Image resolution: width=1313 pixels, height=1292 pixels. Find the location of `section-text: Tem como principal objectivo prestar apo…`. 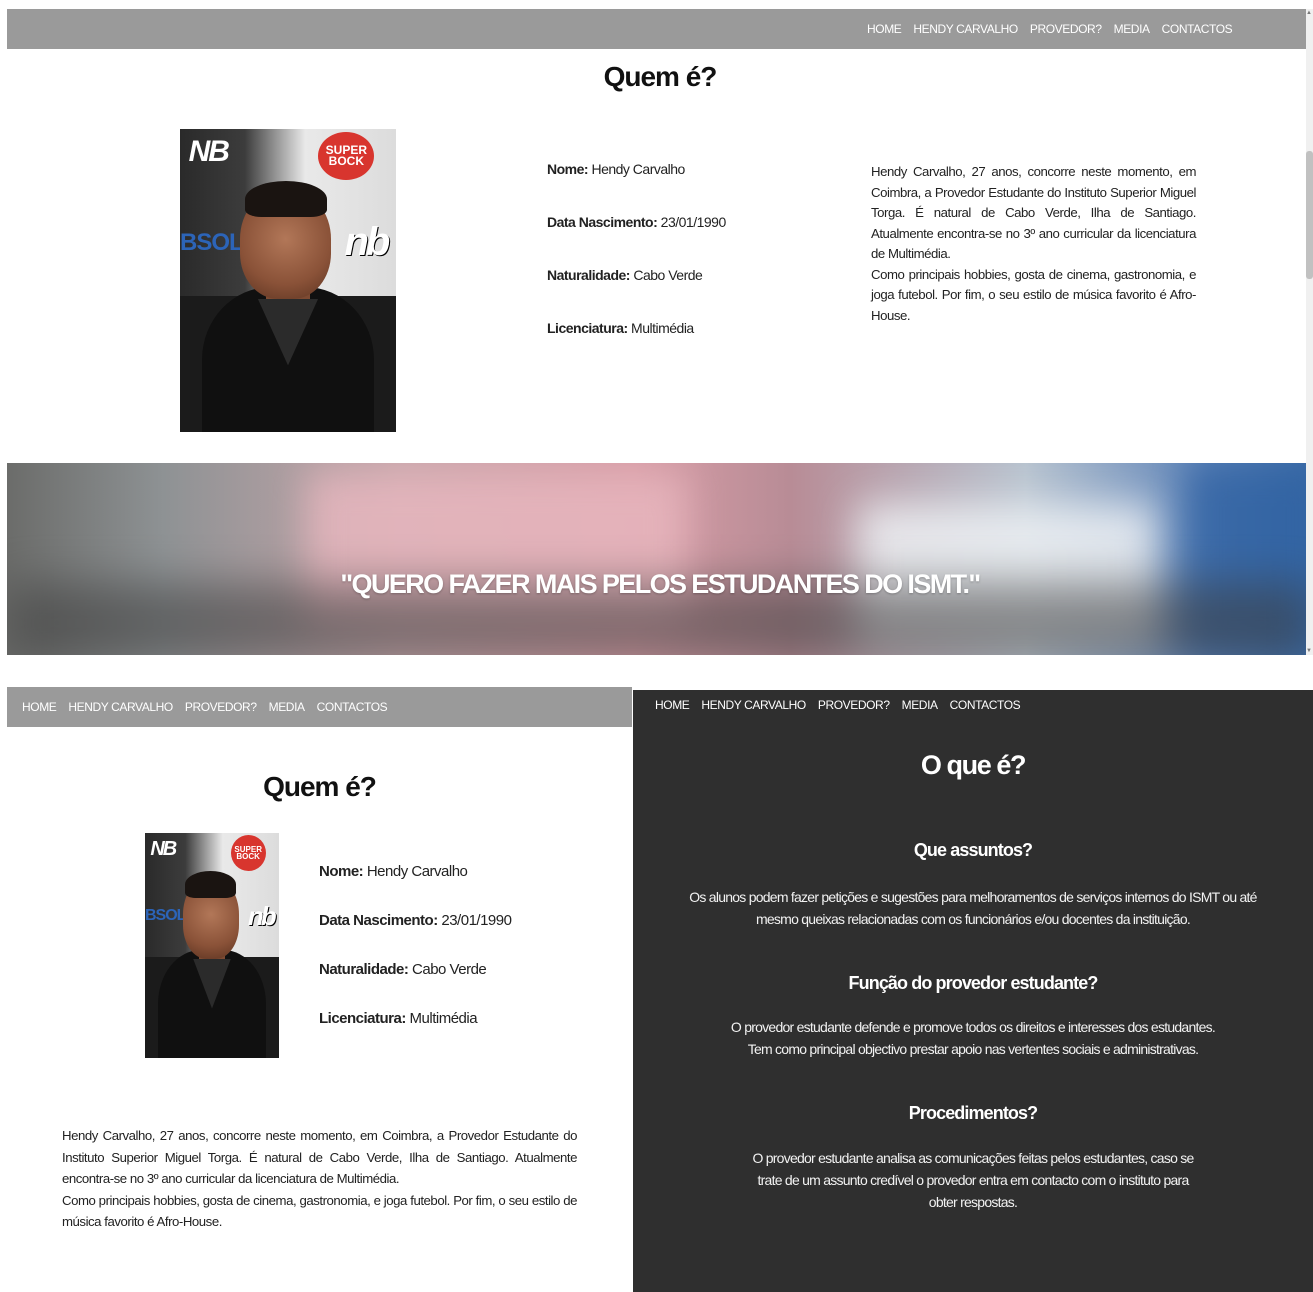

section-text: Tem como principal objectivo prestar apo… is located at coordinates (973, 1049).